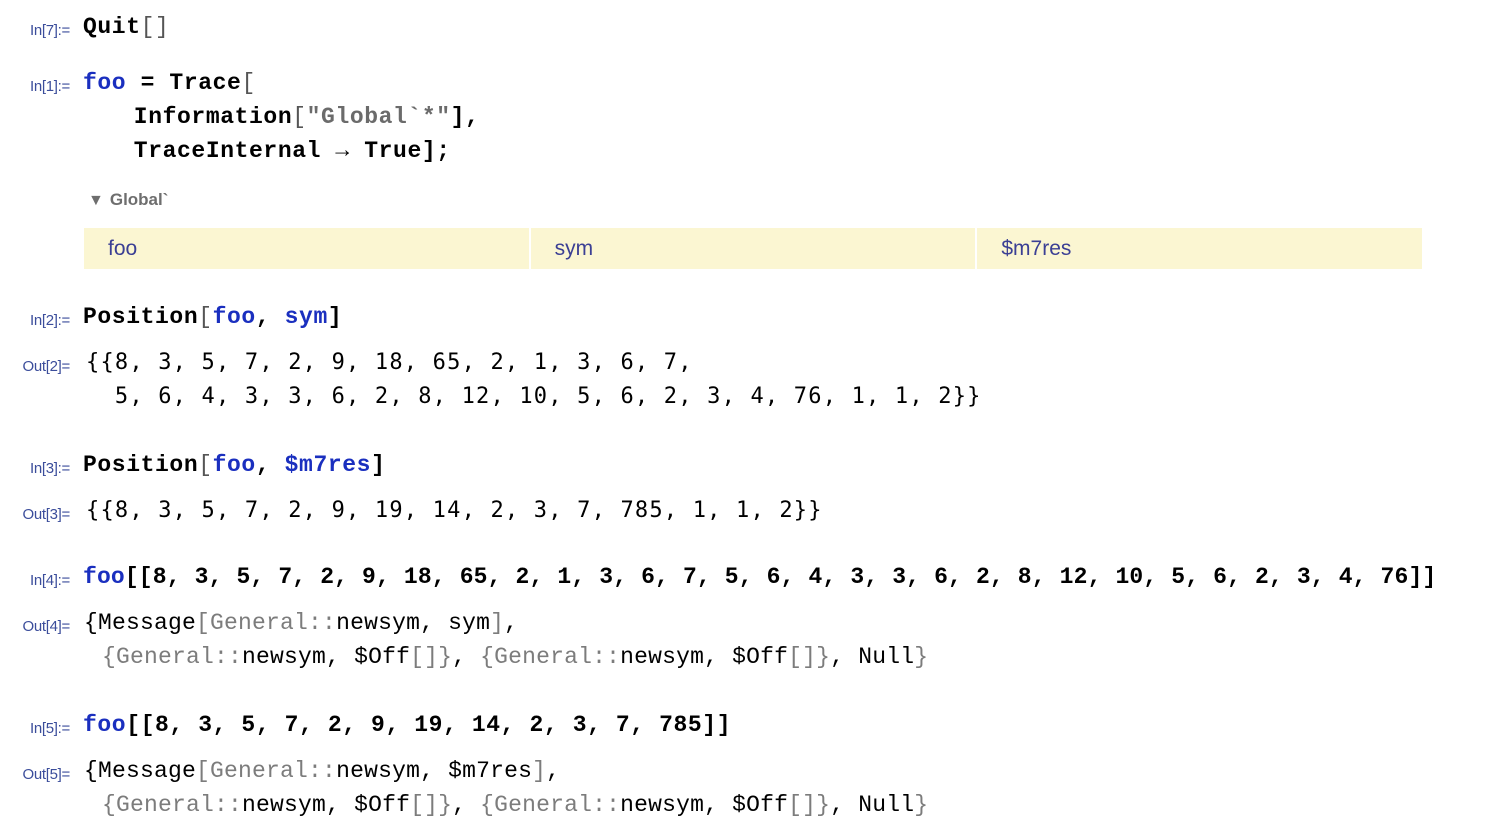 The height and width of the screenshot is (840, 1492). I want to click on code-token: newsym, sym, so click(413, 623).